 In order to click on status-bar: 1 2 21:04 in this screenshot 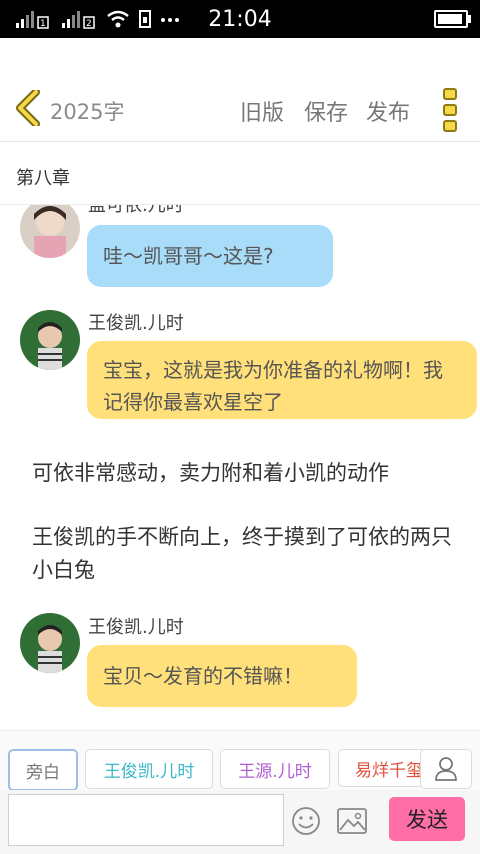, I will do `click(240, 19)`.